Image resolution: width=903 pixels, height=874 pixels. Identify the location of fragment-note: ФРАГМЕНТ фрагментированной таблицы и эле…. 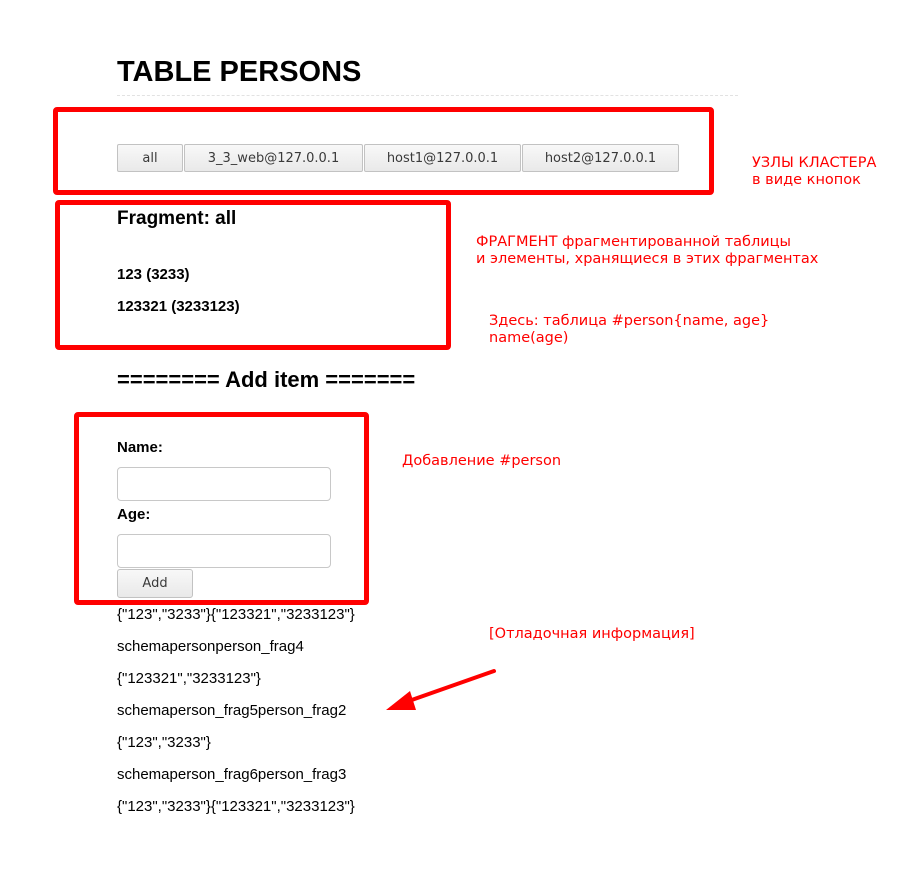
(647, 250).